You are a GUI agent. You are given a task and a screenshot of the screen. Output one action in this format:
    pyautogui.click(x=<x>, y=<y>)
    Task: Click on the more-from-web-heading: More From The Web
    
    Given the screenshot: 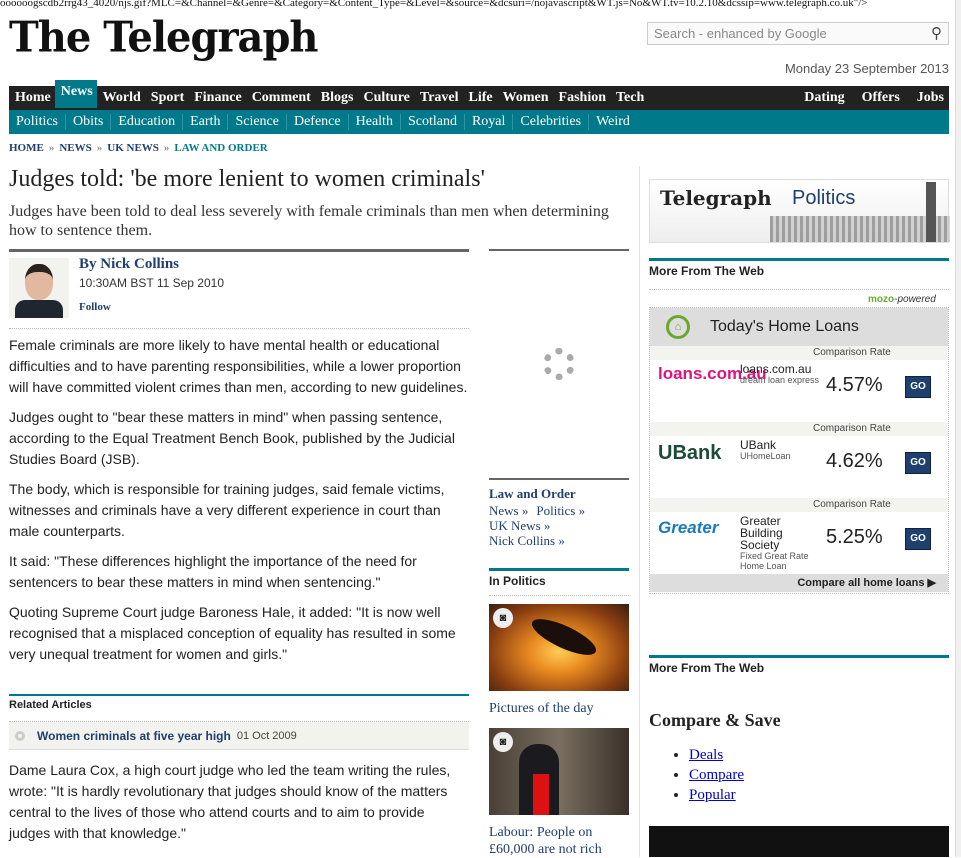 What is the action you would take?
    pyautogui.click(x=799, y=274)
    